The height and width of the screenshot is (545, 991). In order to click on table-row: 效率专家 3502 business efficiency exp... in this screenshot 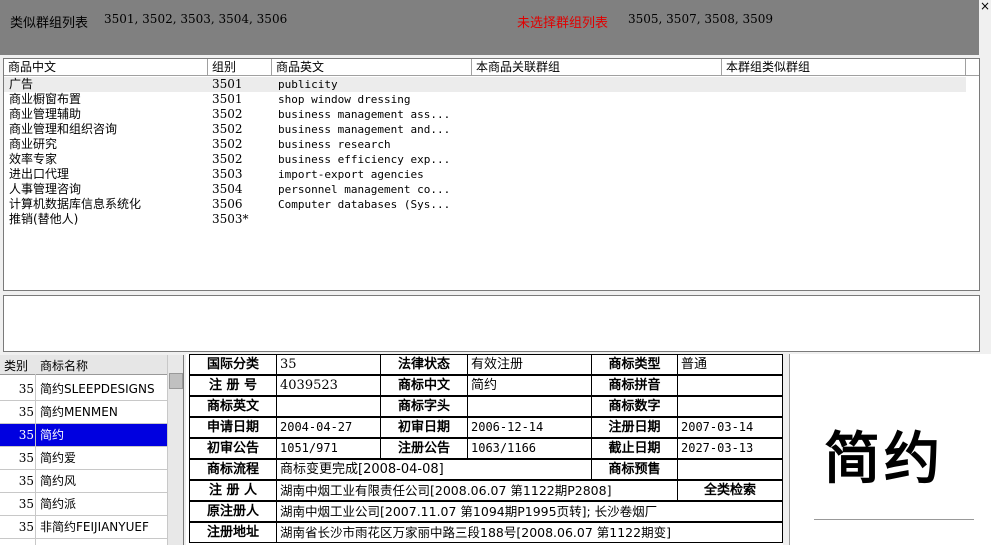, I will do `click(485, 159)`.